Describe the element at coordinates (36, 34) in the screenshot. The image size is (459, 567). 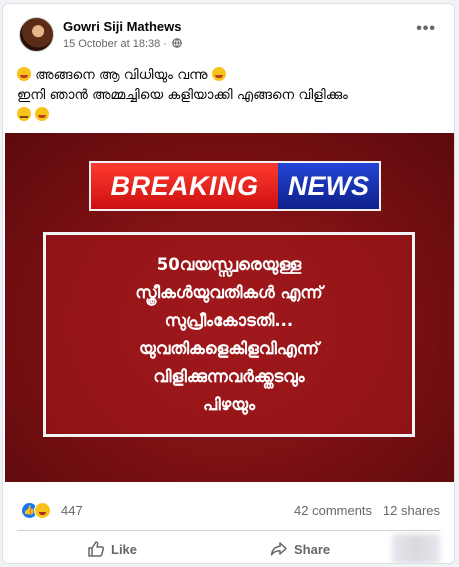
I see `avatar` at that location.